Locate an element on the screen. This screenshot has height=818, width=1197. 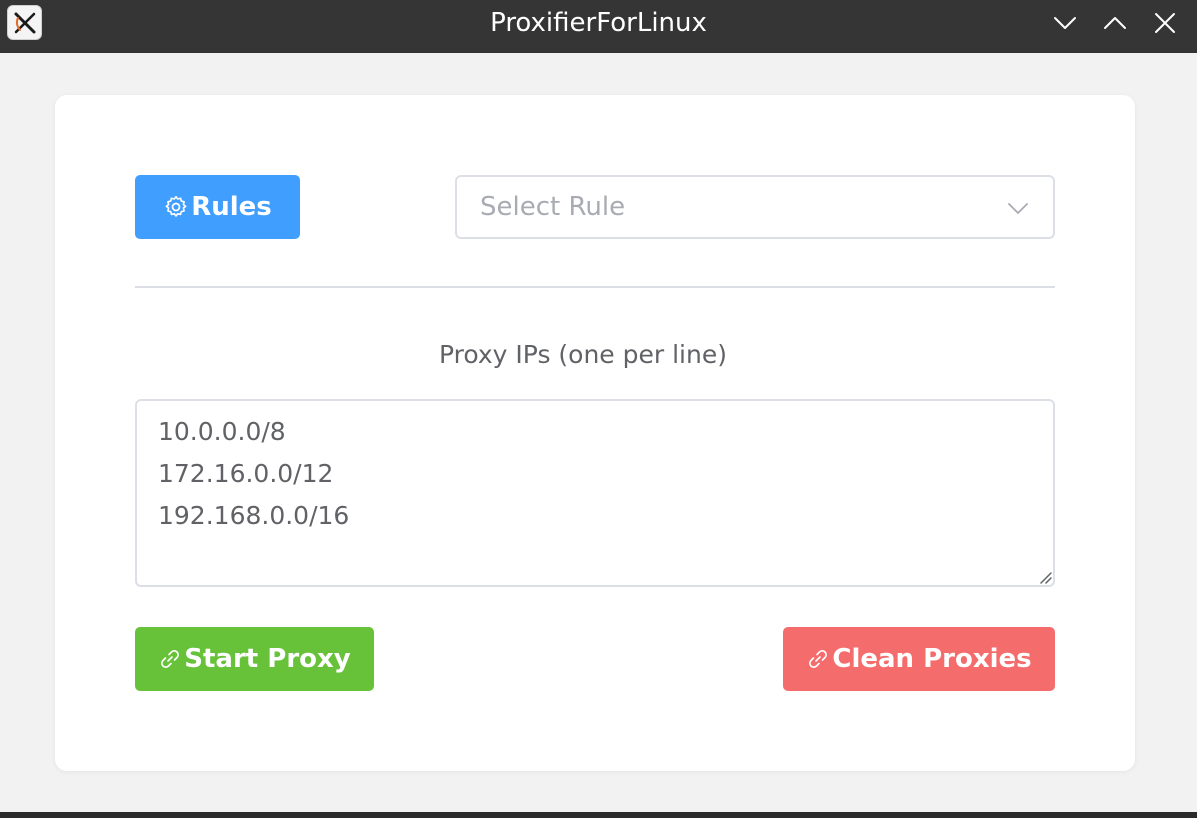
proxy-ips-label: Proxy IPs (one per line) is located at coordinates (583, 354).